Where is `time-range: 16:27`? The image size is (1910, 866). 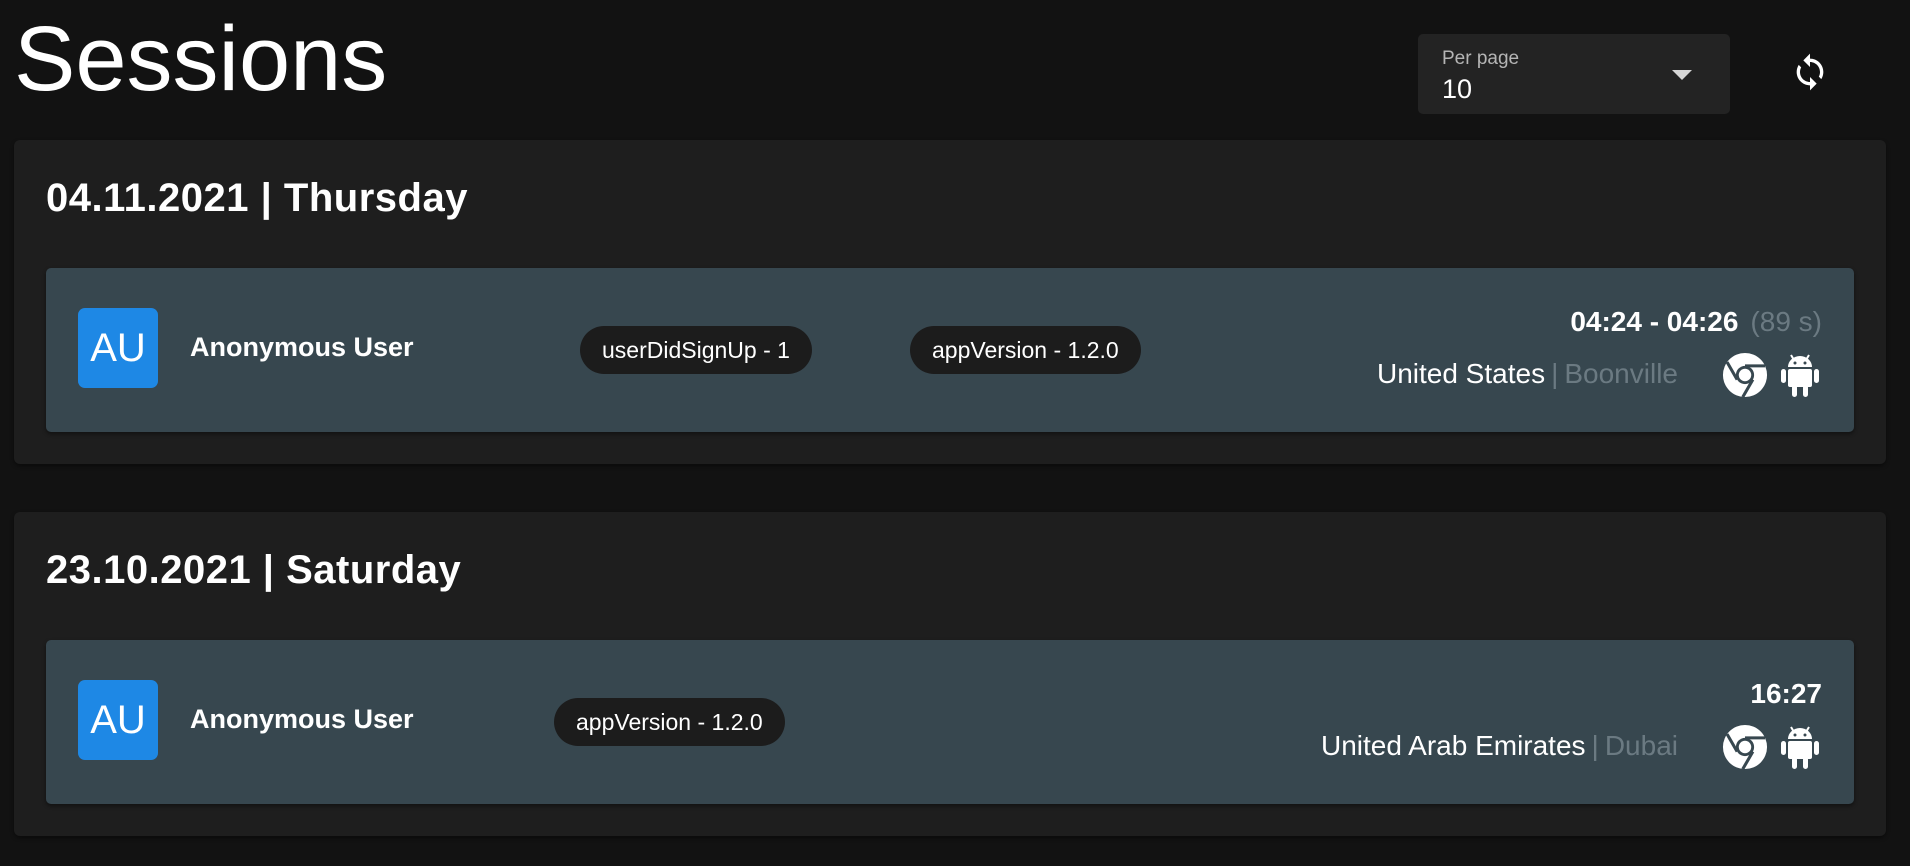 time-range: 16:27 is located at coordinates (1786, 693).